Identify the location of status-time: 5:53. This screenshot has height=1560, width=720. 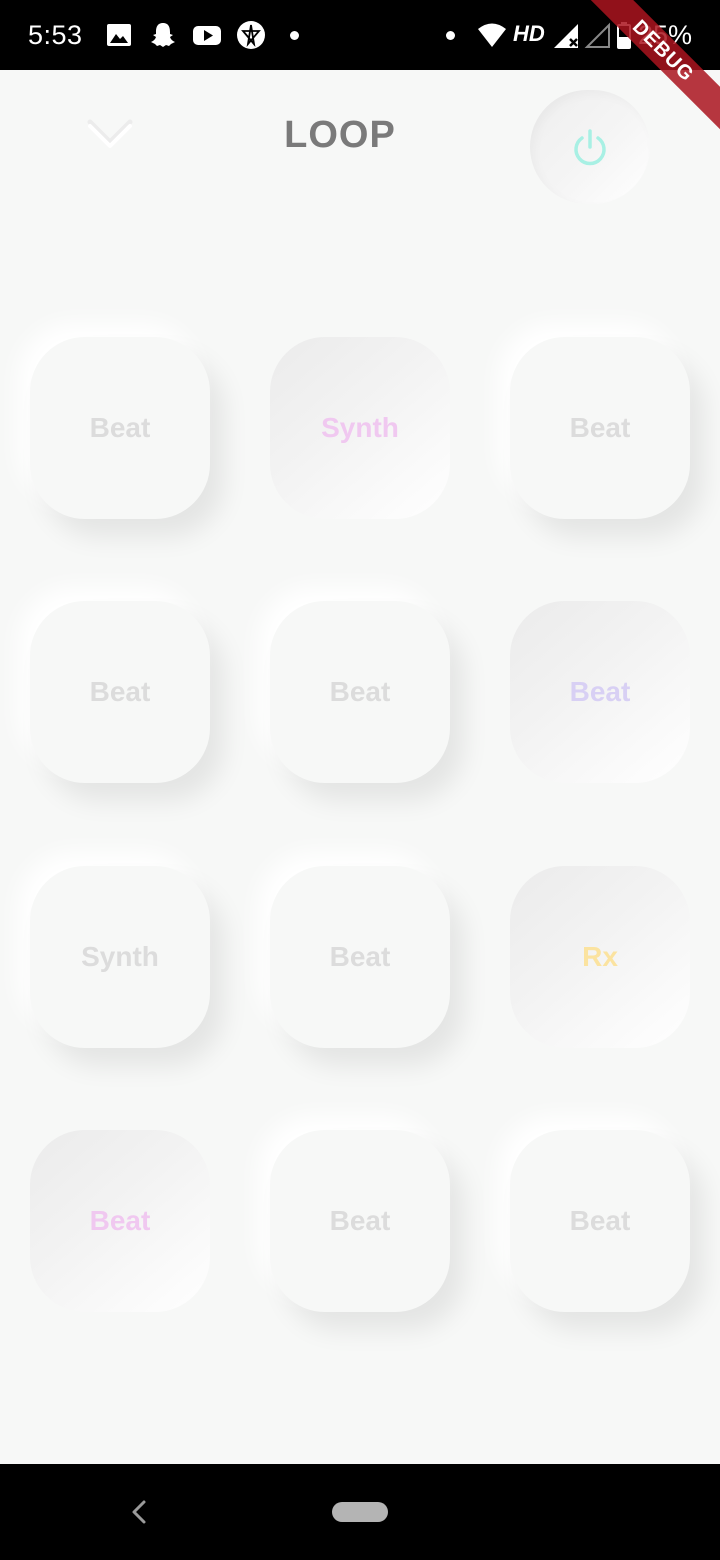
(55, 35).